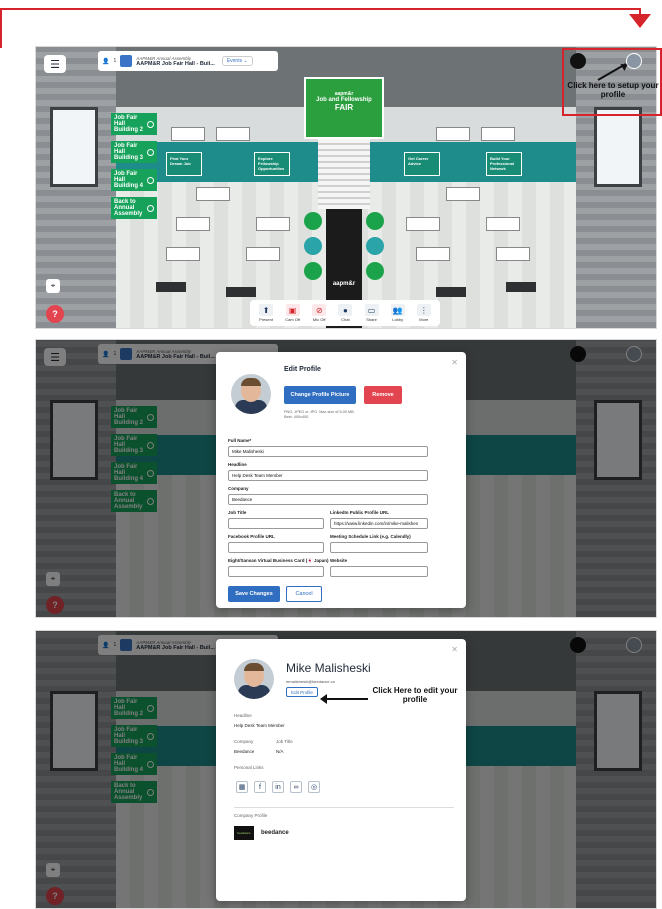  I want to click on cancel-button: Cancel, so click(304, 594).